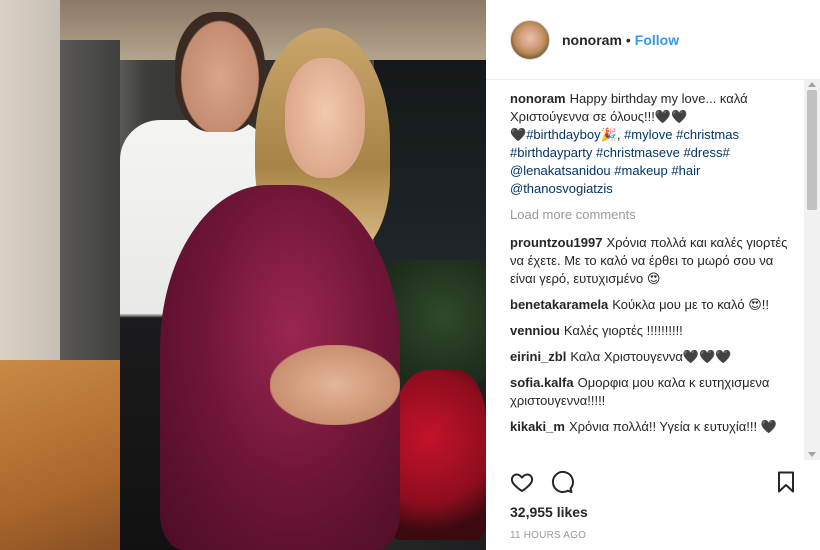 Image resolution: width=820 pixels, height=550 pixels. What do you see at coordinates (556, 242) in the screenshot?
I see `comment-username: prountzou1997` at bounding box center [556, 242].